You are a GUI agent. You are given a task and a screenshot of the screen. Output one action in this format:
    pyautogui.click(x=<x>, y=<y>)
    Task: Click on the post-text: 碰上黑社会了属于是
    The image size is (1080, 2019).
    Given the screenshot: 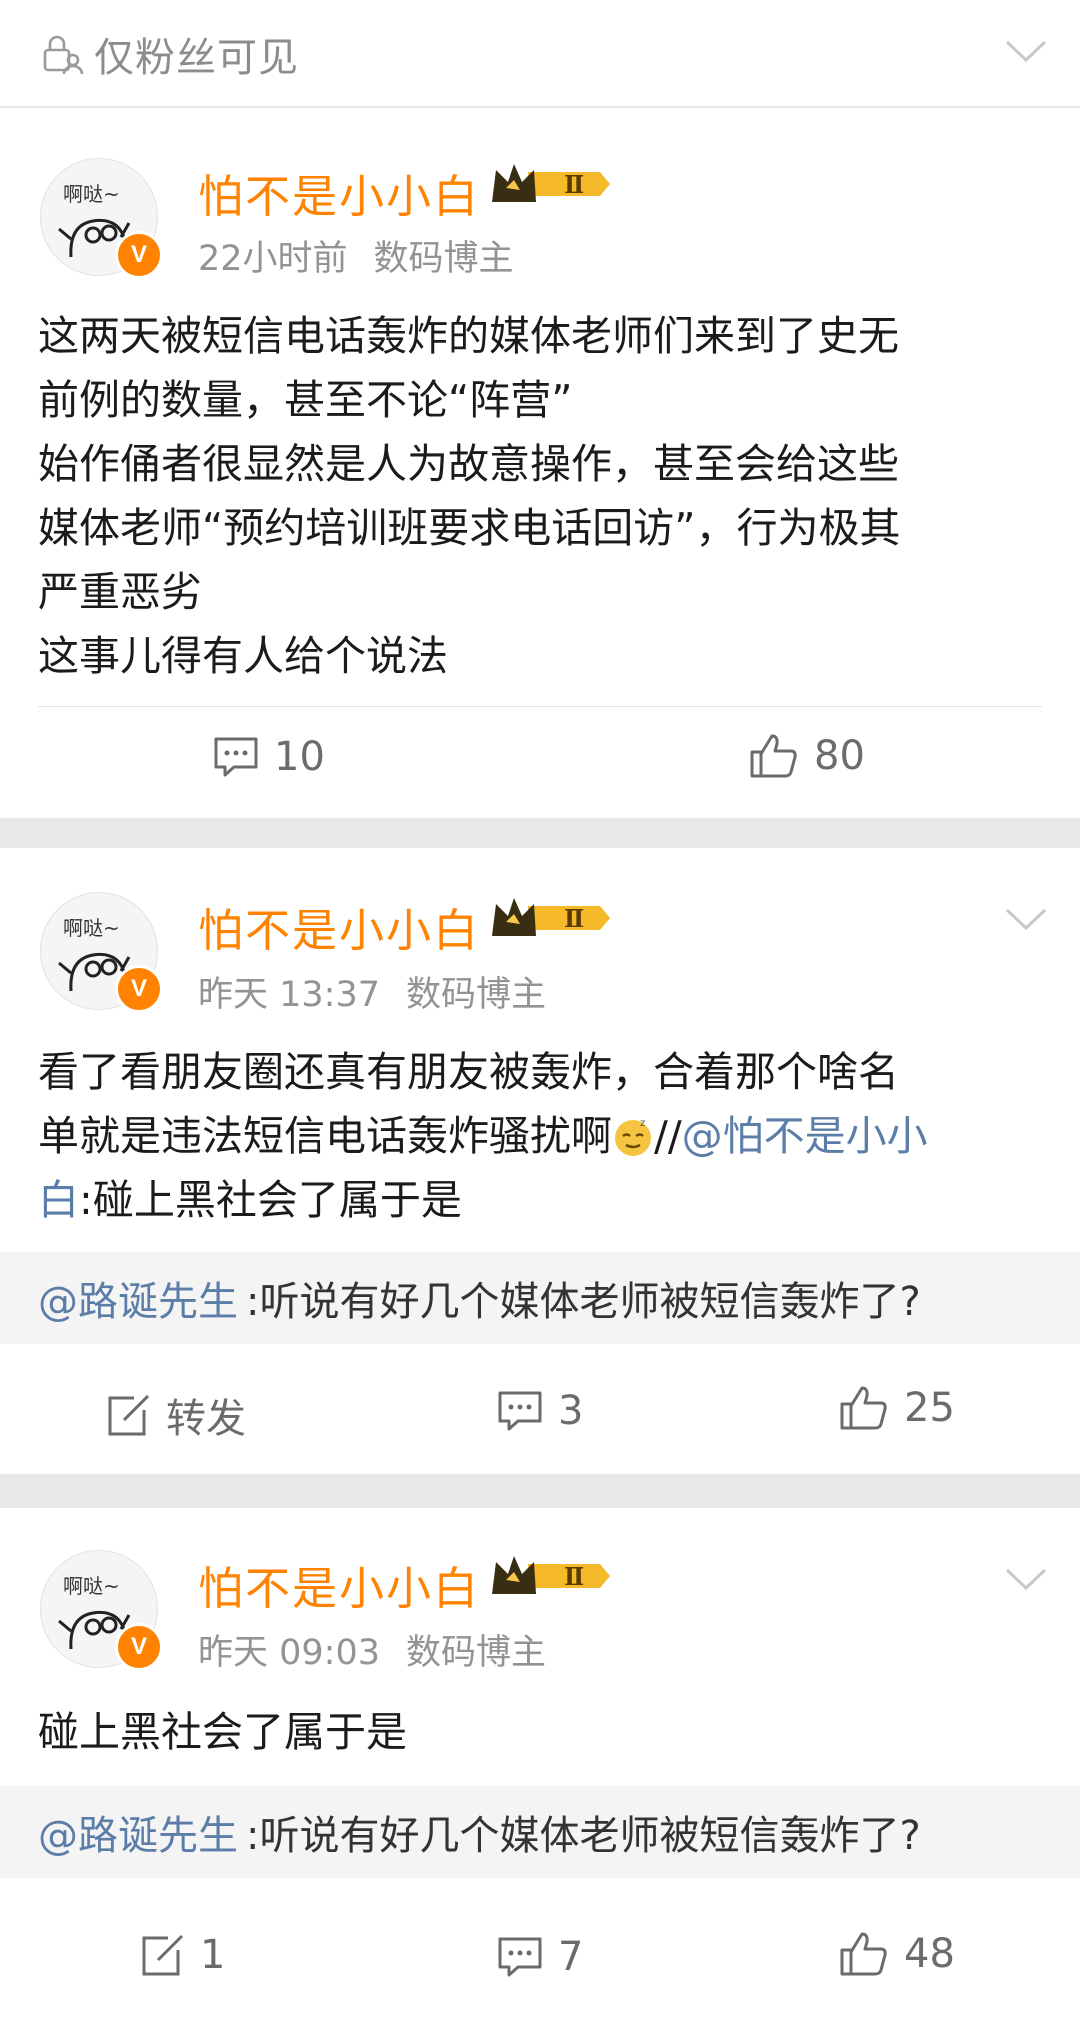 What is the action you would take?
    pyautogui.click(x=222, y=1732)
    